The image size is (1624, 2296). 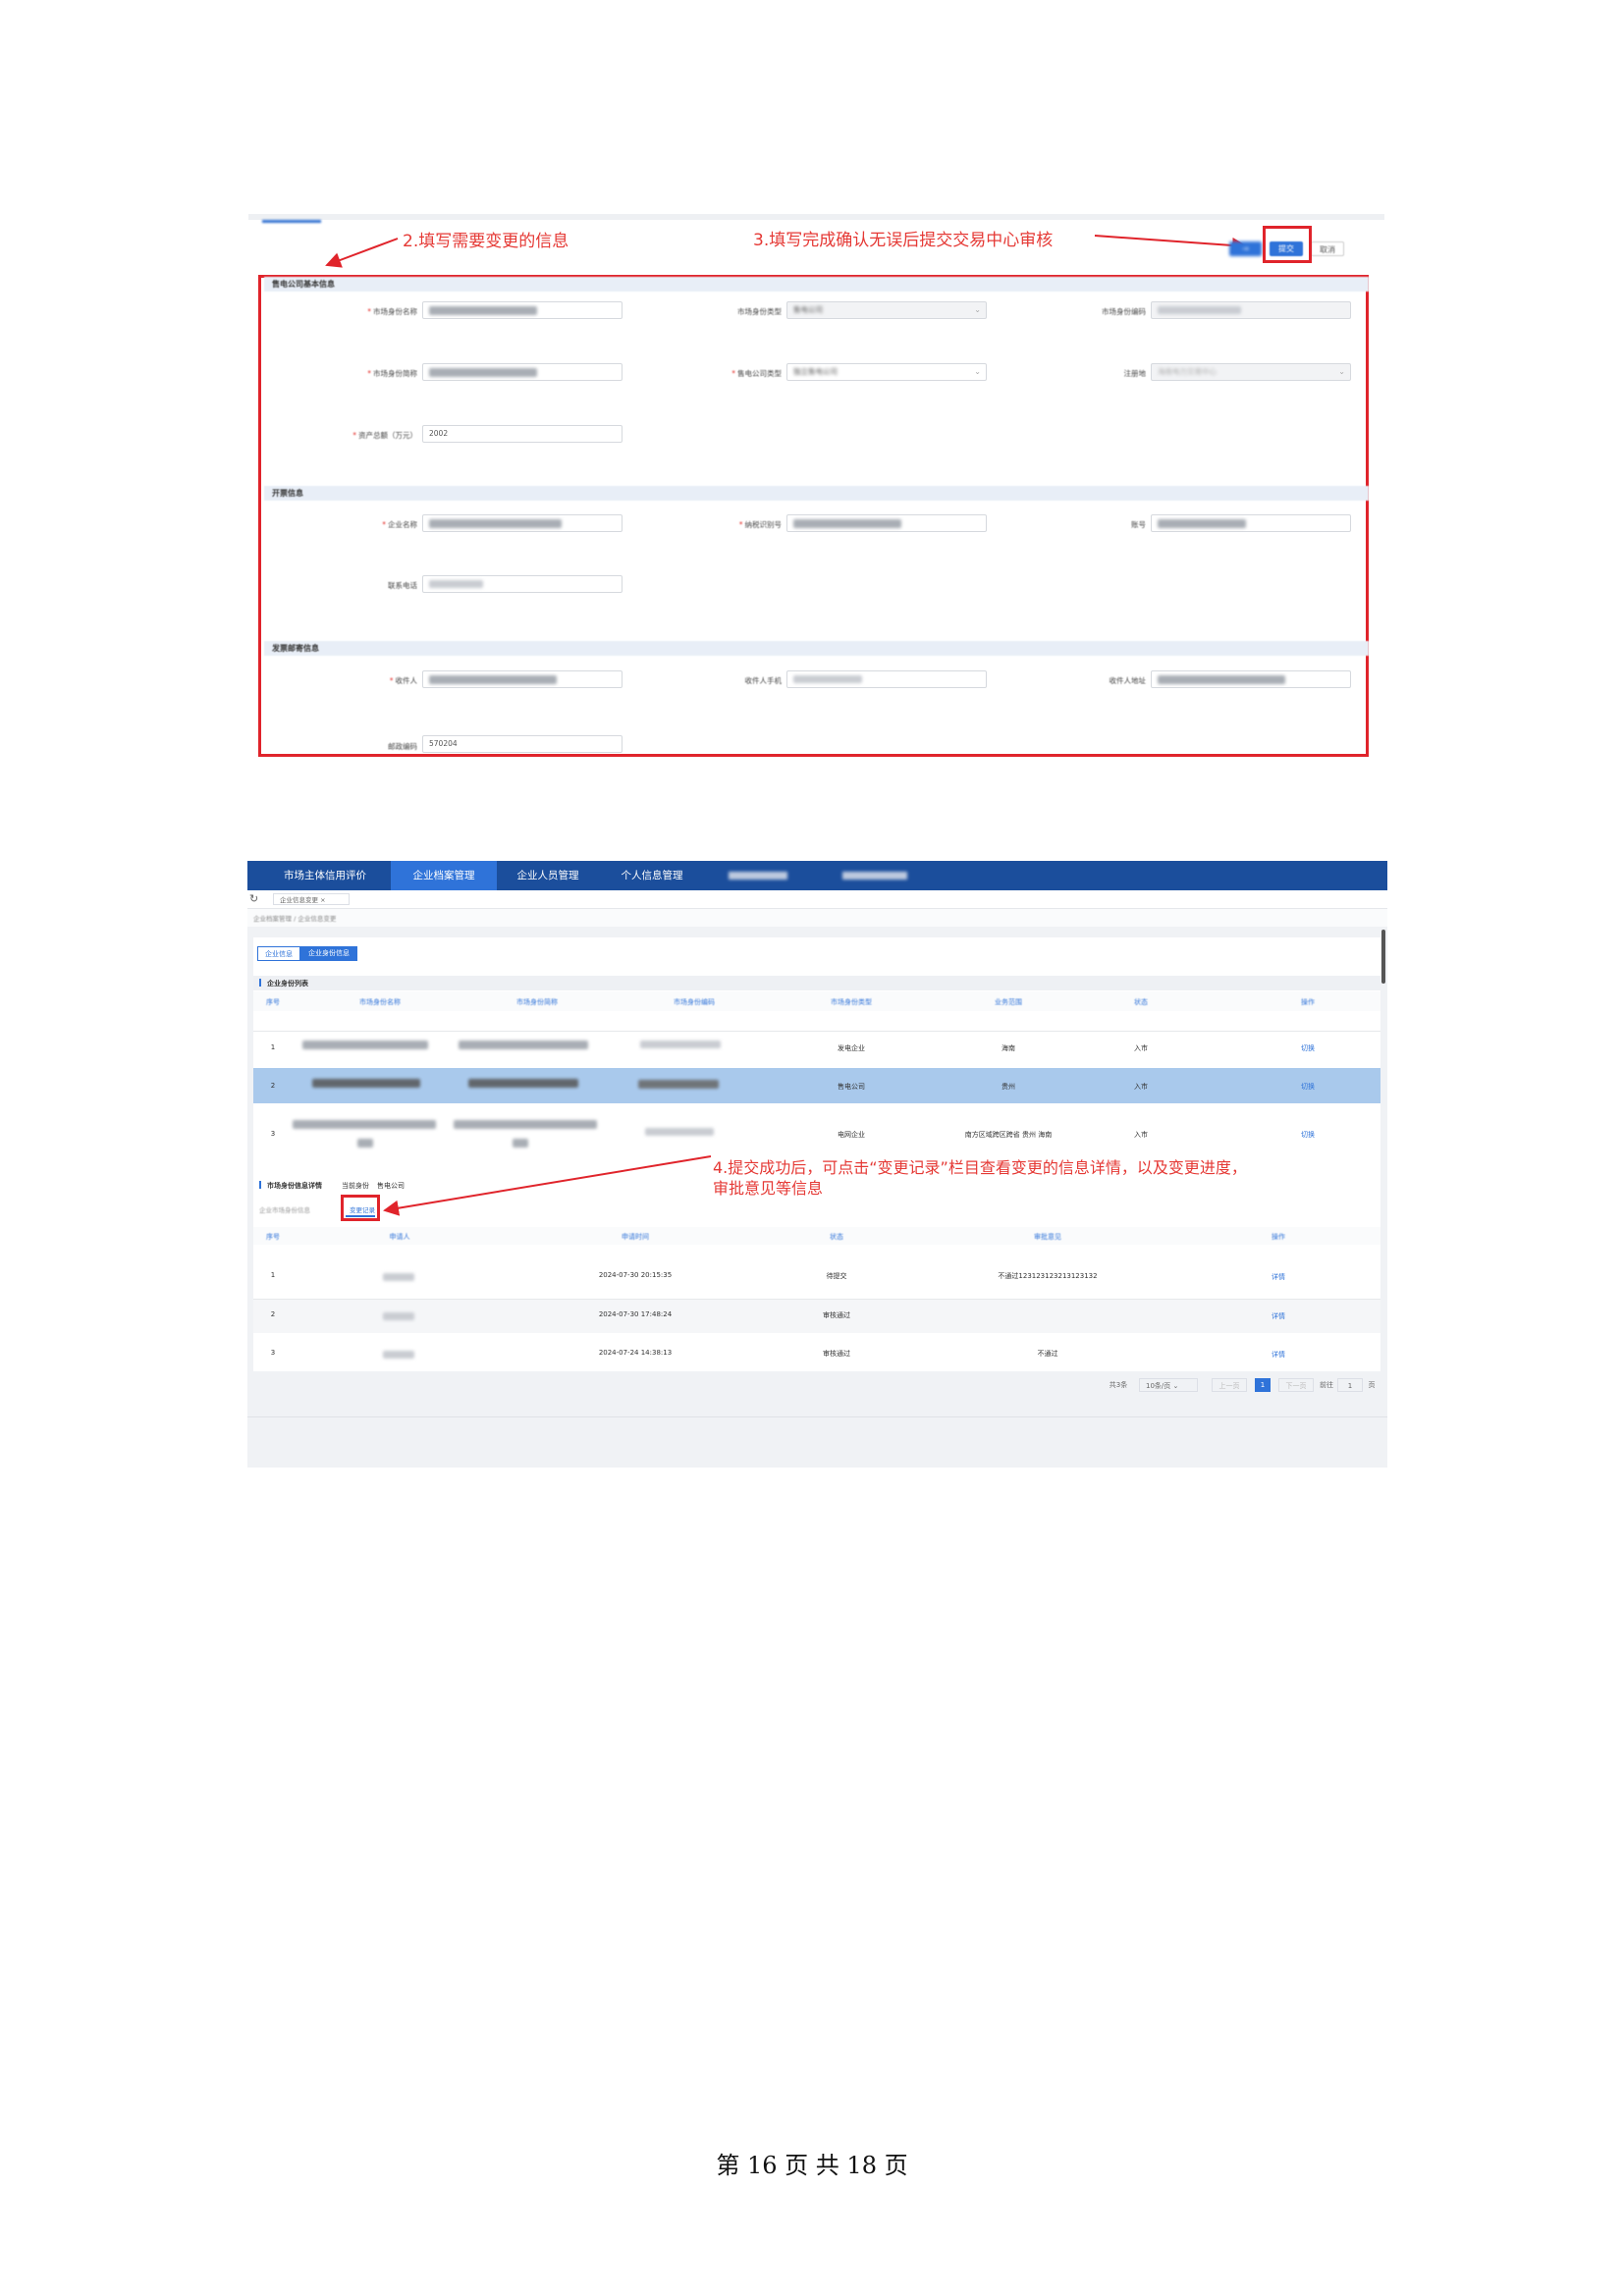 I want to click on pagination-total: 共3条, so click(x=1118, y=1385).